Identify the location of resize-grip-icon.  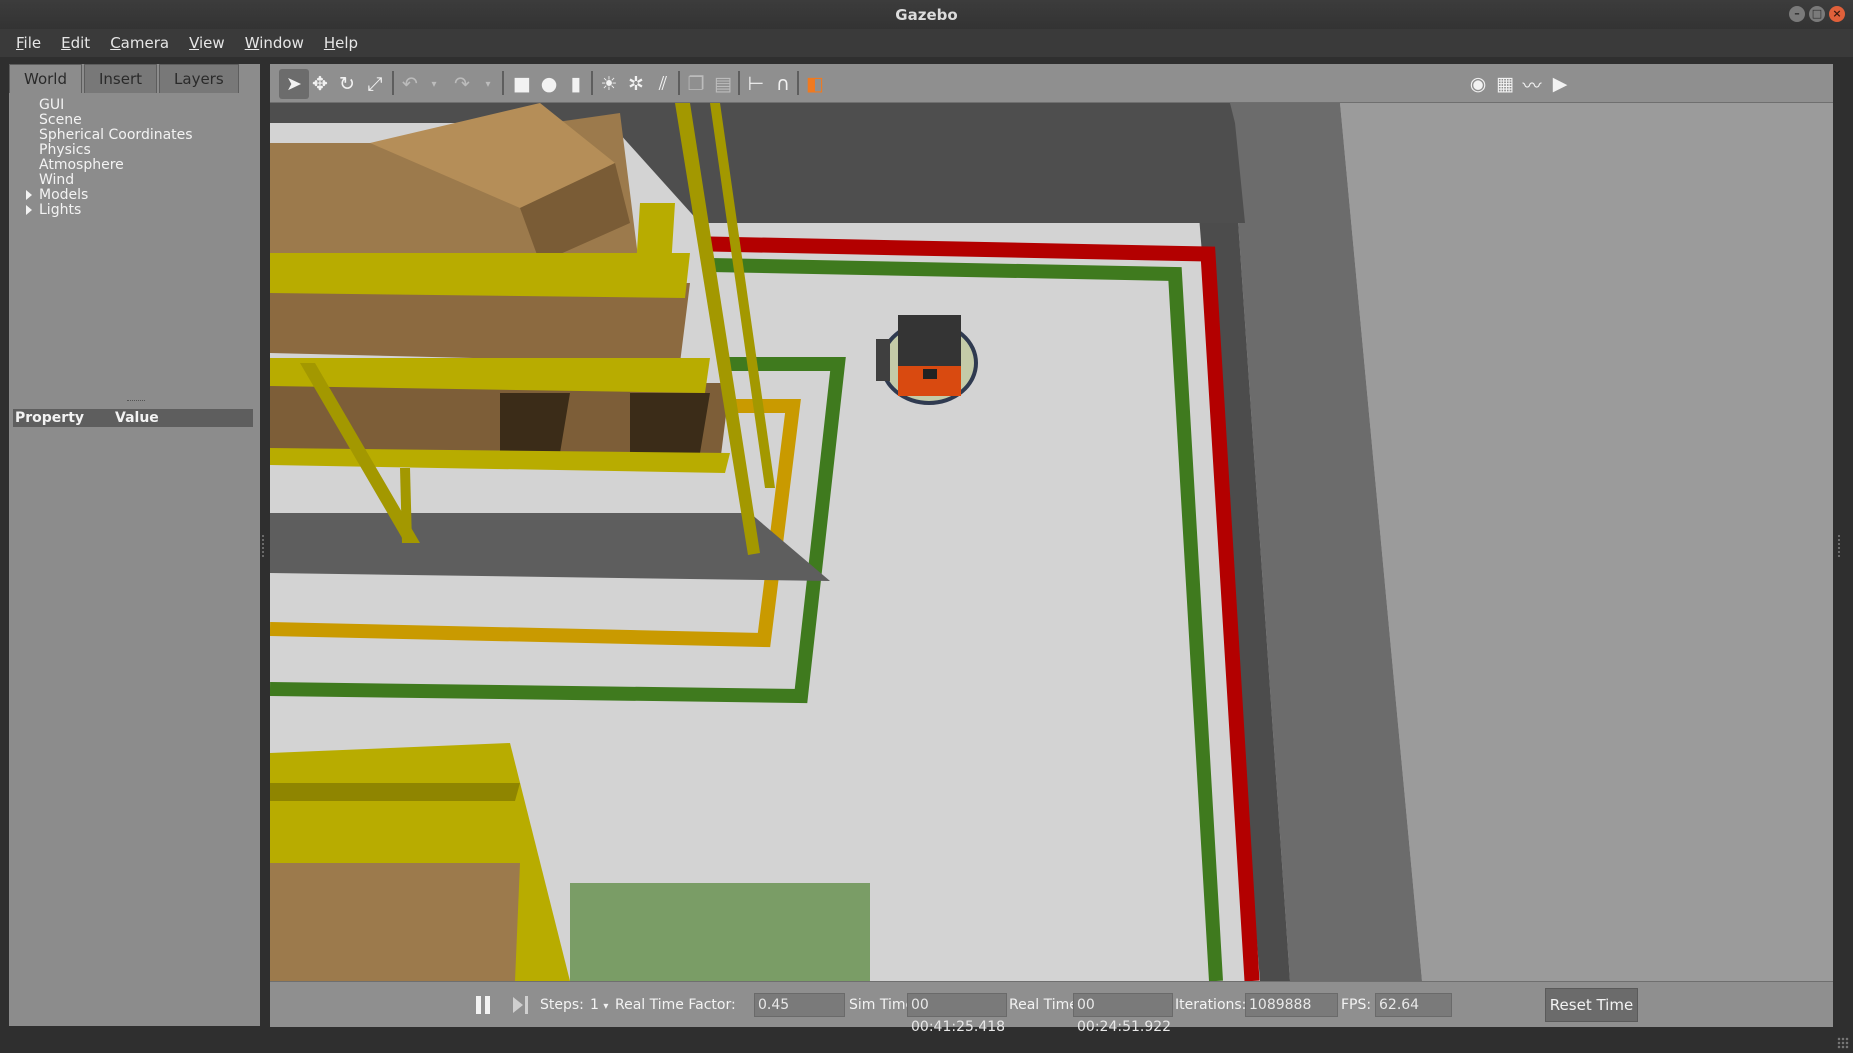
(1843, 1043).